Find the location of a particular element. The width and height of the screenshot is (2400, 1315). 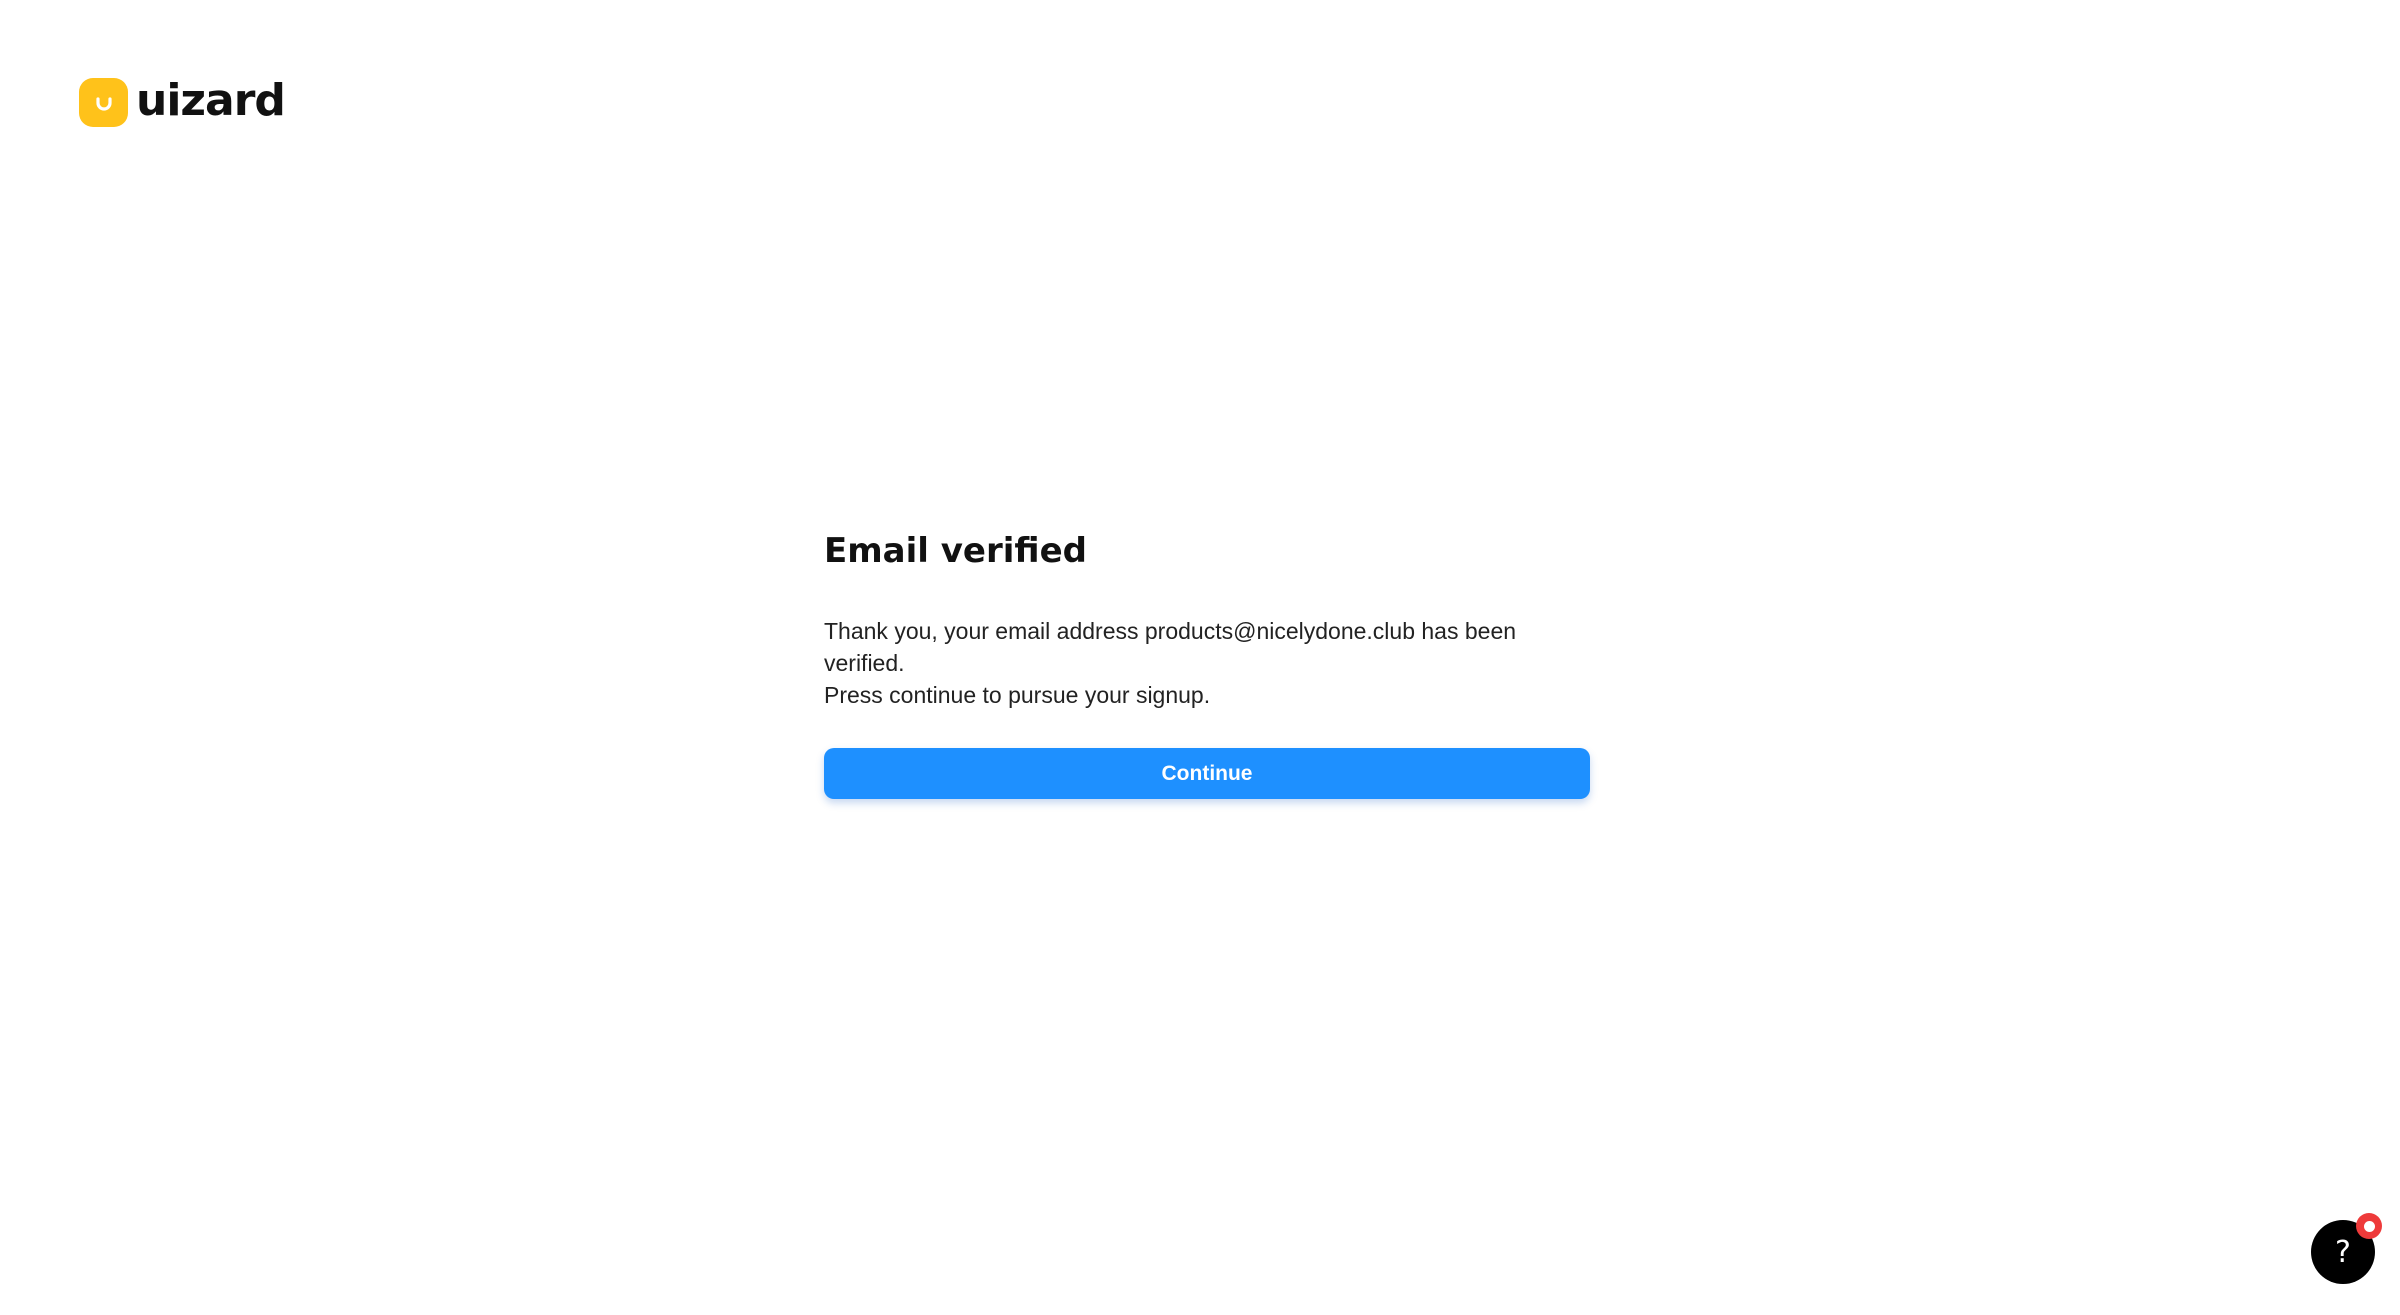

verification-instruction-line: Press continue to pursue your signup. is located at coordinates (1017, 695).